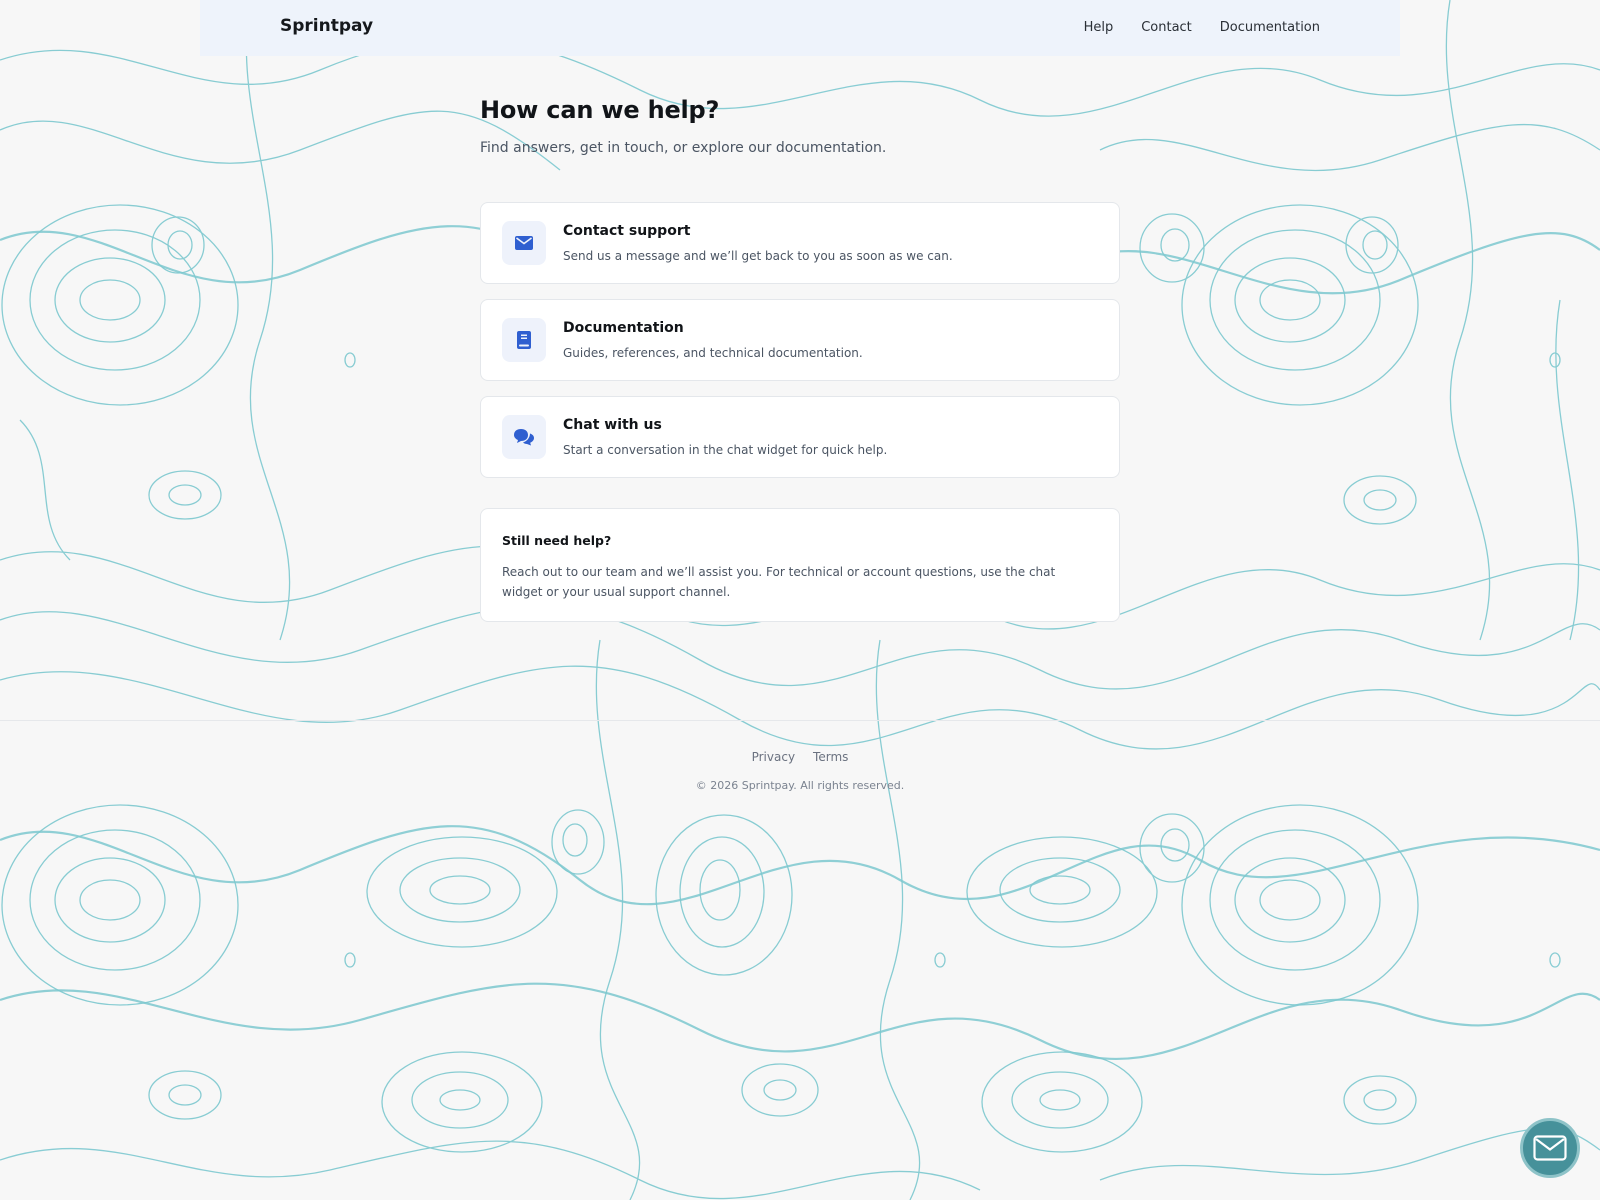  What do you see at coordinates (524, 243) in the screenshot?
I see `envelope-icon` at bounding box center [524, 243].